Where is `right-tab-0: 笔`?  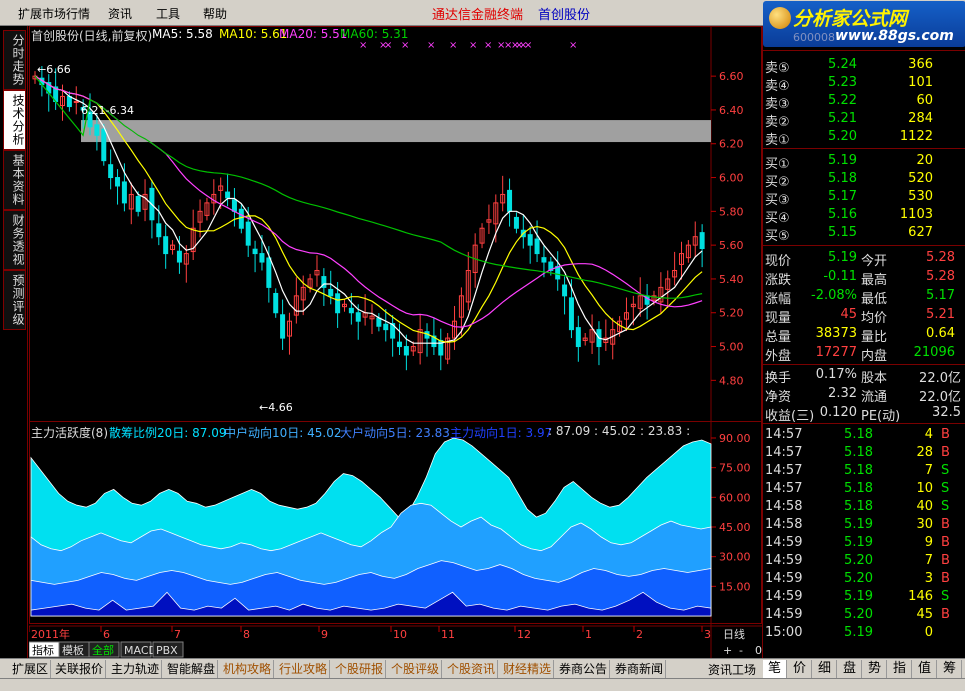
right-tab-0: 笔 is located at coordinates (775, 669).